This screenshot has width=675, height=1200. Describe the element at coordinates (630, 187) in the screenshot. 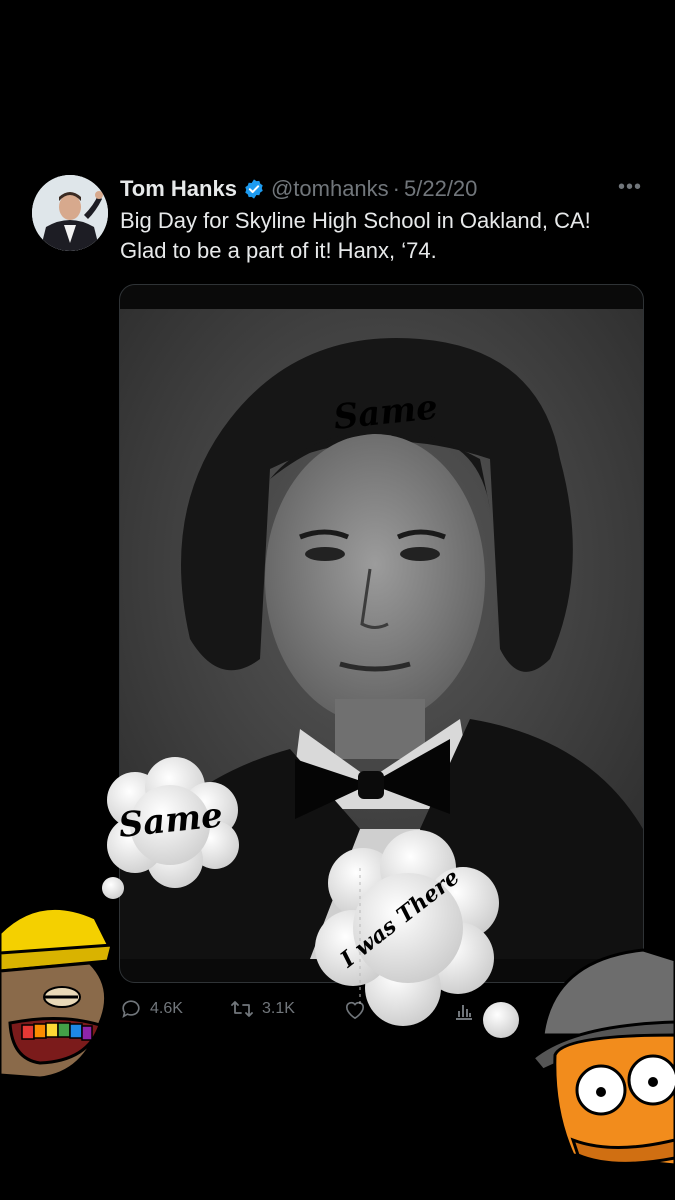

I see `more-icon: •••` at that location.